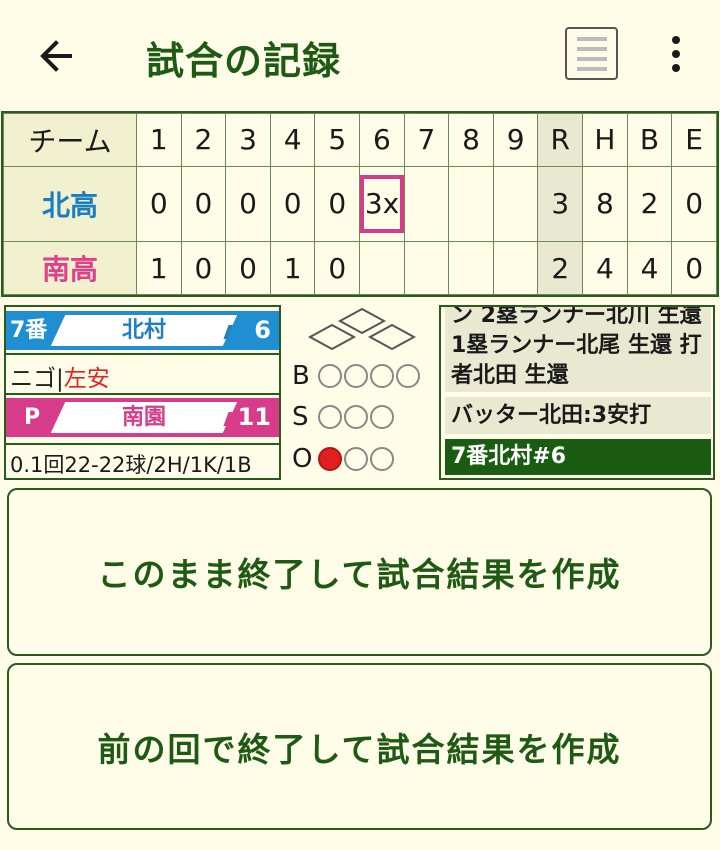 The width and height of the screenshot is (720, 850). I want to click on batter-results: ニゴ|左安, so click(60, 379).